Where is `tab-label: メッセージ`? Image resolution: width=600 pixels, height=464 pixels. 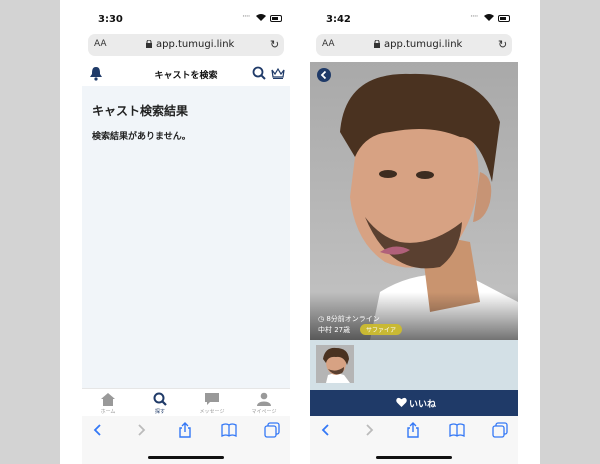 tab-label: メッセージ is located at coordinates (212, 412).